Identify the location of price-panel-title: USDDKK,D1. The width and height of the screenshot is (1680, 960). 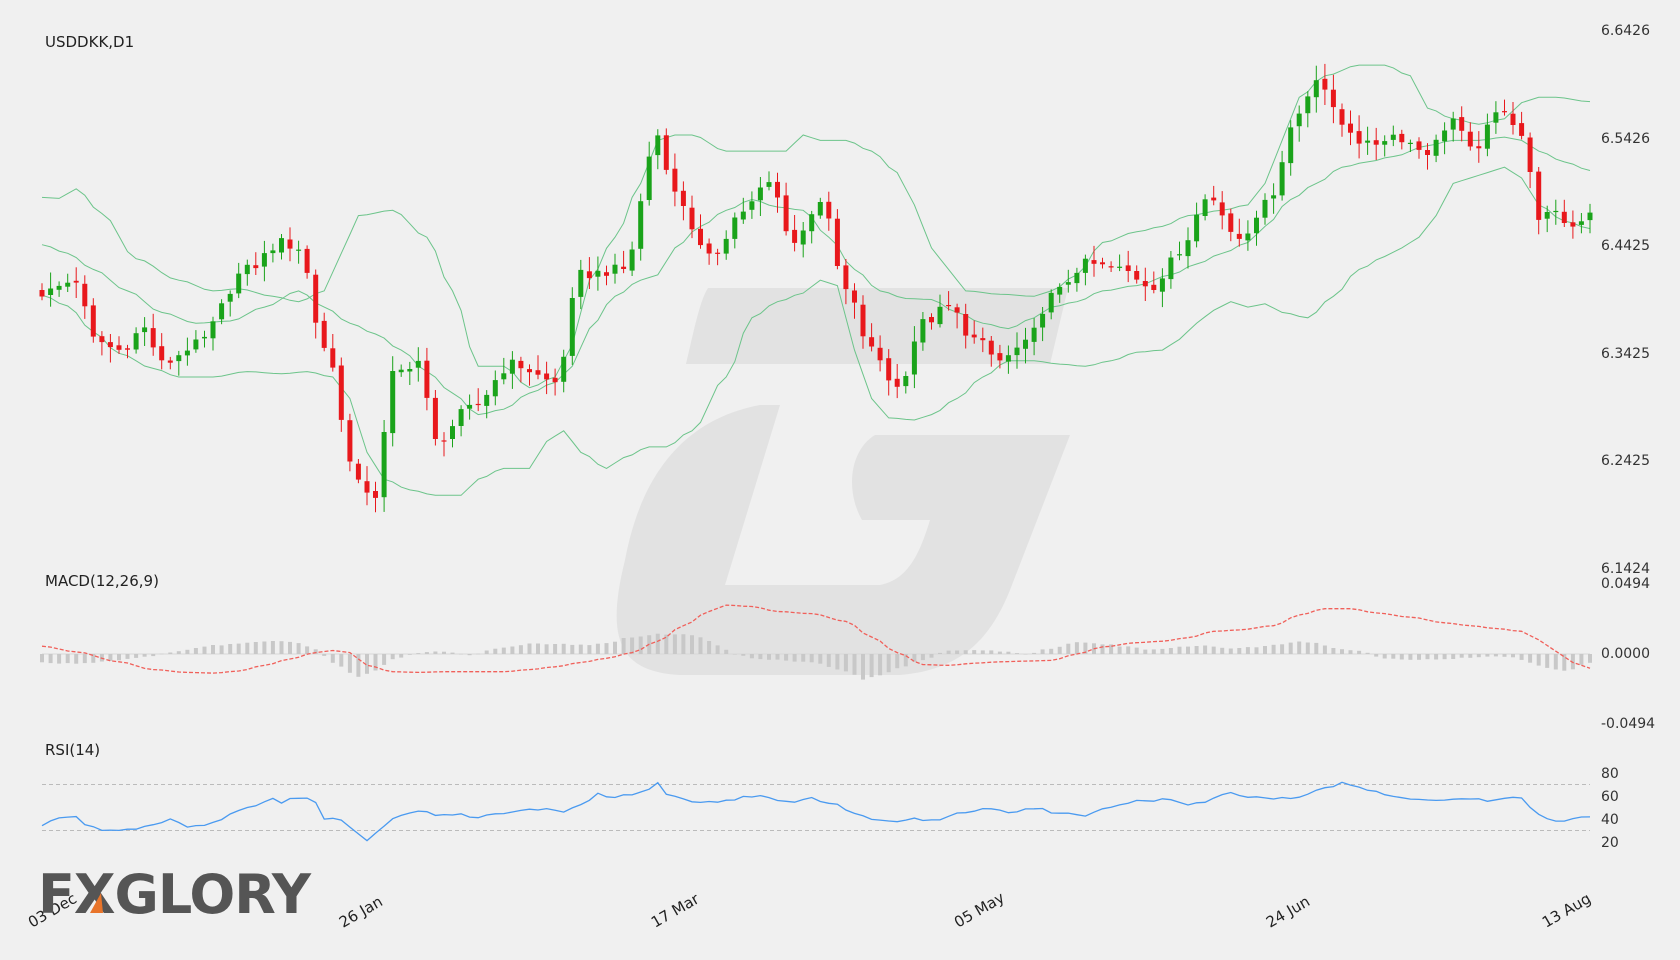
(89, 42).